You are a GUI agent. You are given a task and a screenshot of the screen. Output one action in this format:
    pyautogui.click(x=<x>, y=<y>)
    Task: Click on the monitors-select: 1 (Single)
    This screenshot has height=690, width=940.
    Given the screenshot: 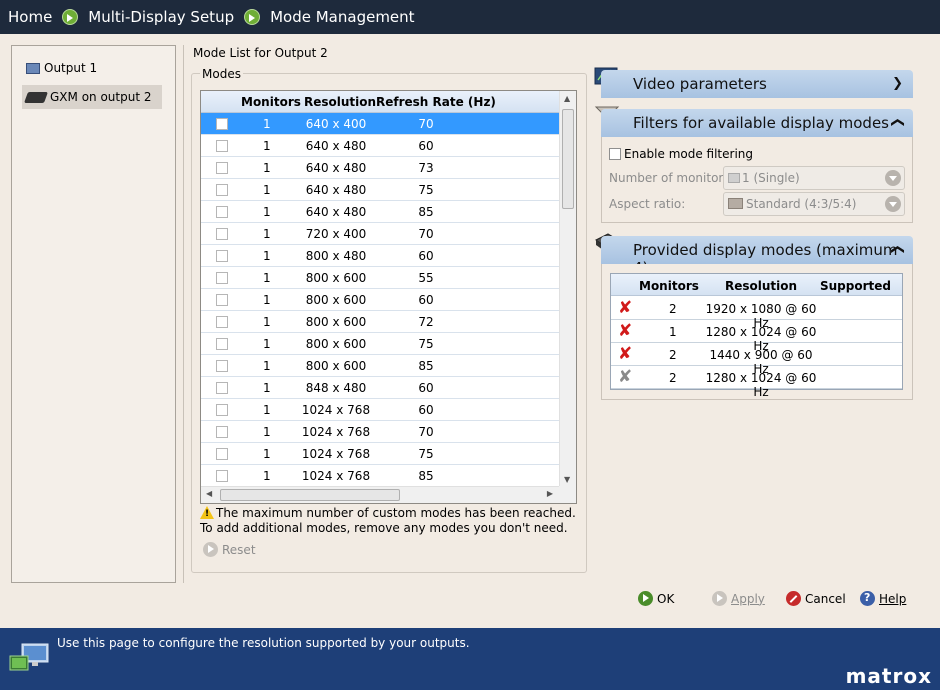 What is the action you would take?
    pyautogui.click(x=814, y=178)
    